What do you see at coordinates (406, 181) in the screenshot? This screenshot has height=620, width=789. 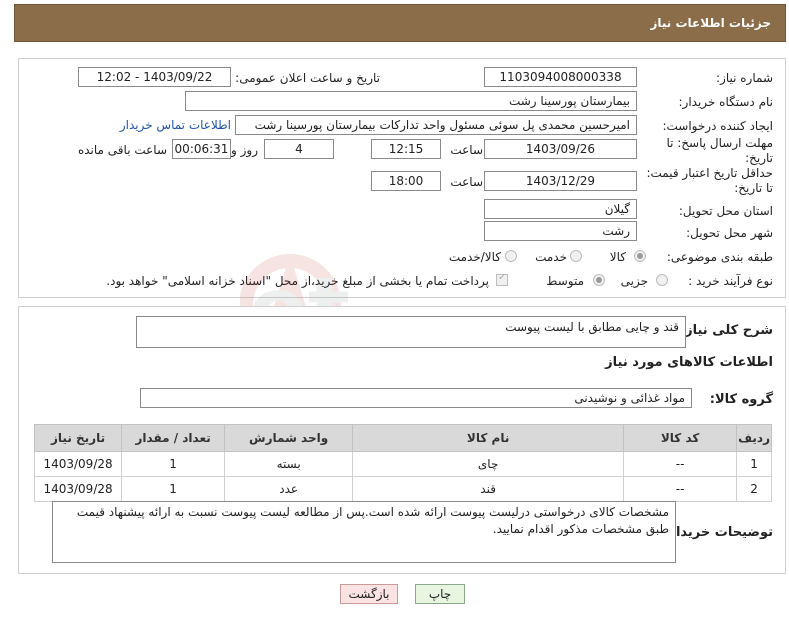 I see `price-validity-time-field: 18:00` at bounding box center [406, 181].